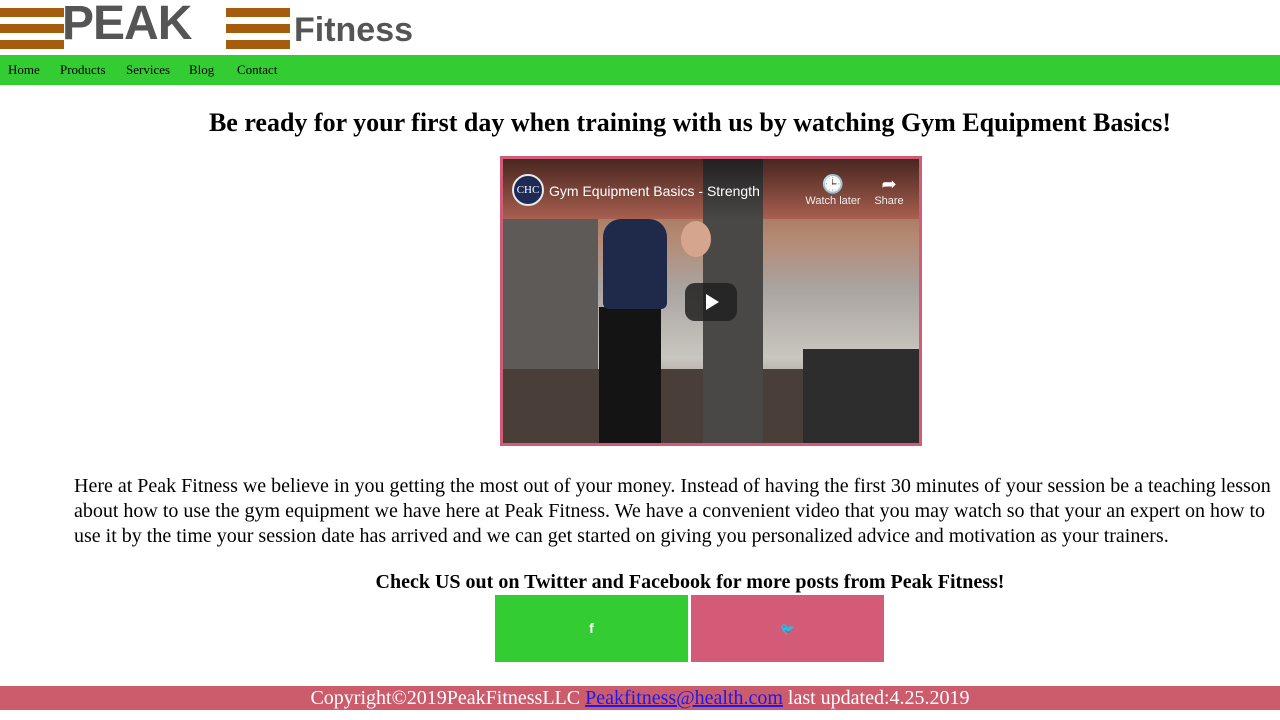 This screenshot has height=720, width=1280. I want to click on nav-home: Home, so click(24, 70).